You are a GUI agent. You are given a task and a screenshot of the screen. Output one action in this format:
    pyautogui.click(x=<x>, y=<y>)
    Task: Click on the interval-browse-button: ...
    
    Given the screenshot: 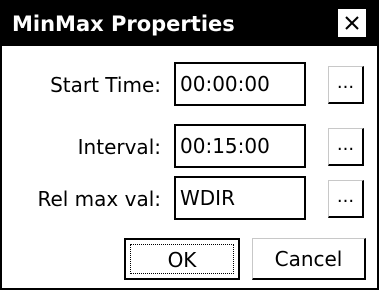 What is the action you would take?
    pyautogui.click(x=346, y=147)
    